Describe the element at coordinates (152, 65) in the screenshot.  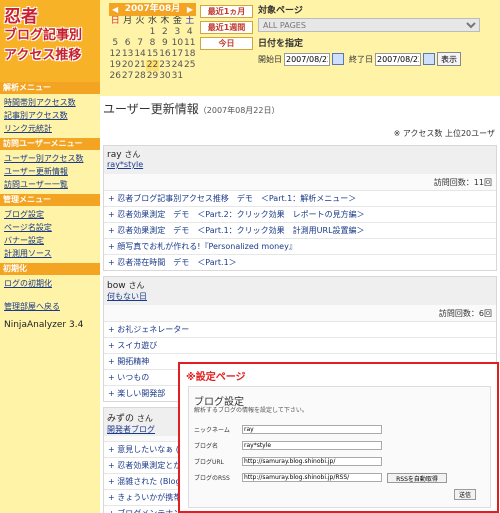
I see `calendar-day: 22` at that location.